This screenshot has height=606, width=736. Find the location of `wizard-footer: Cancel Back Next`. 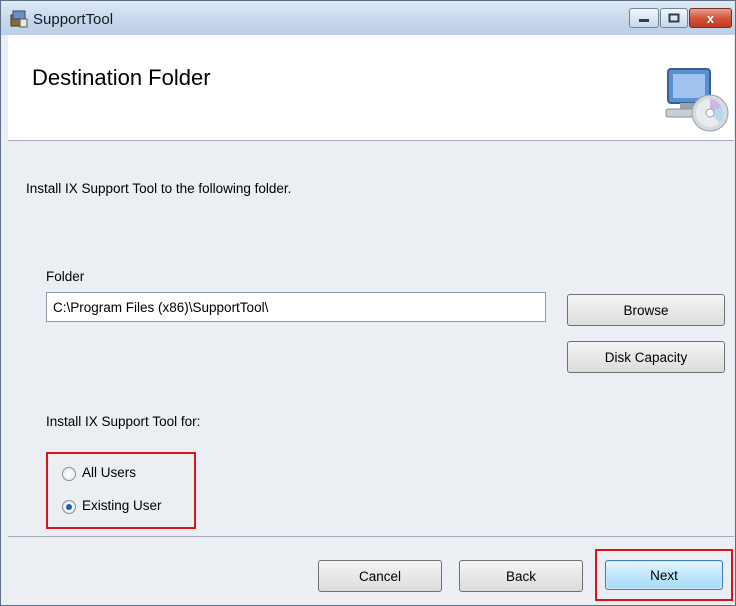

wizard-footer: Cancel Back Next is located at coordinates (371, 570).